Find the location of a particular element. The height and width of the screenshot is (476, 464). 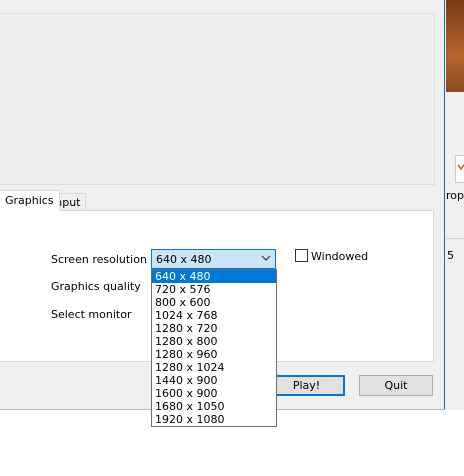

resolution-option: 1280 x 800 is located at coordinates (214, 341).